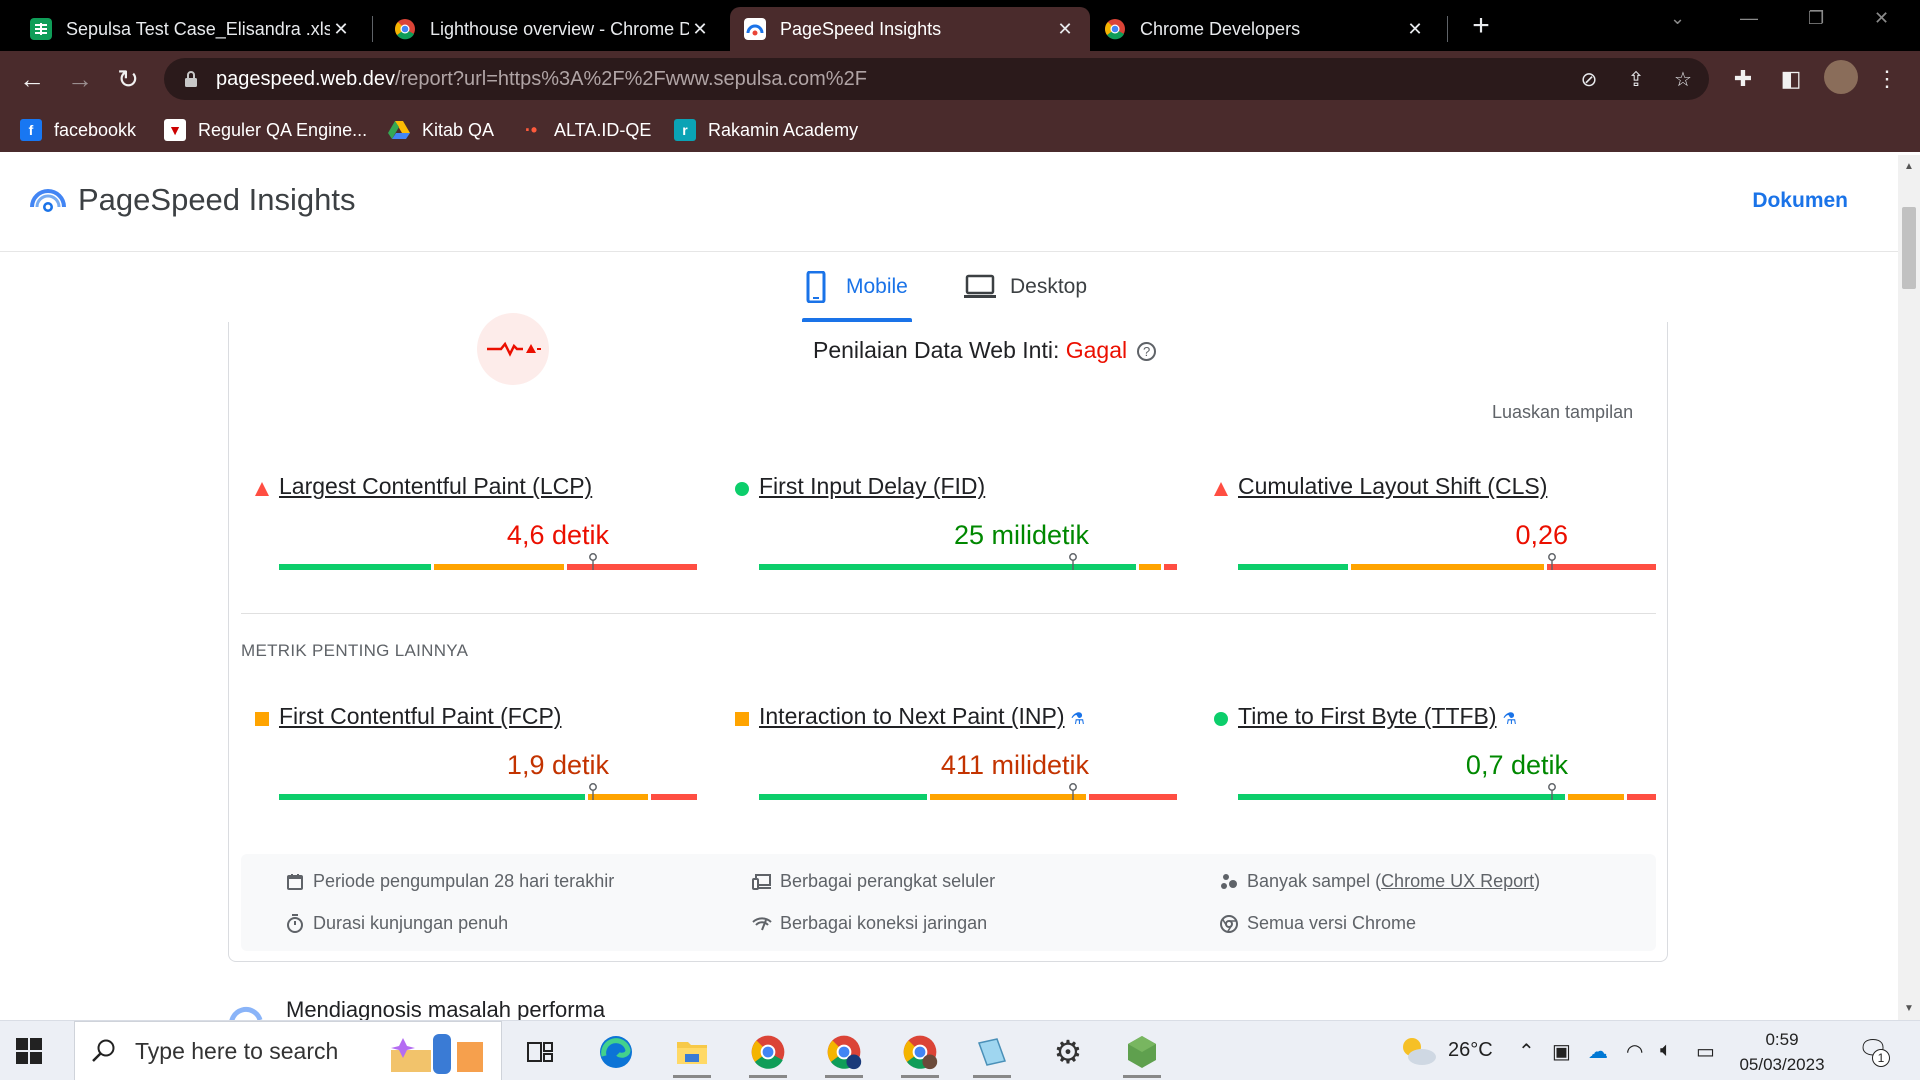  I want to click on windows-start-icon, so click(29, 1051).